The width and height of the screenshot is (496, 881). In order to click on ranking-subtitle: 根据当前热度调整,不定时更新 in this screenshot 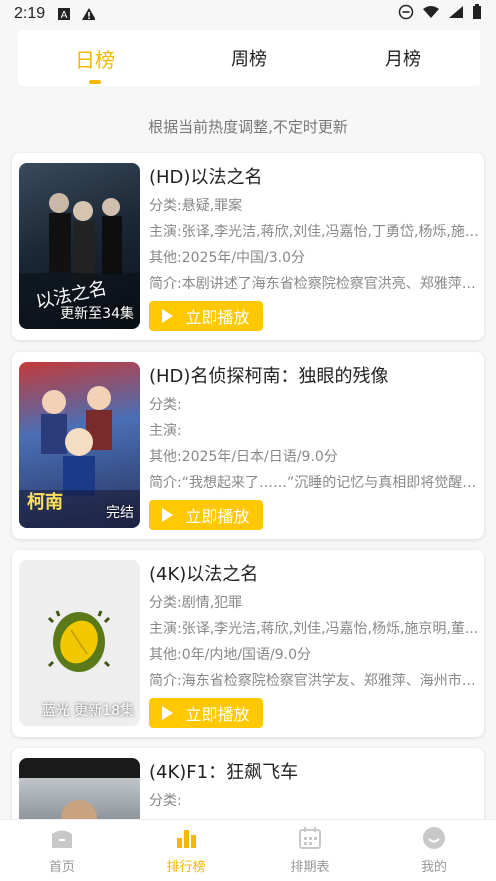, I will do `click(248, 127)`.